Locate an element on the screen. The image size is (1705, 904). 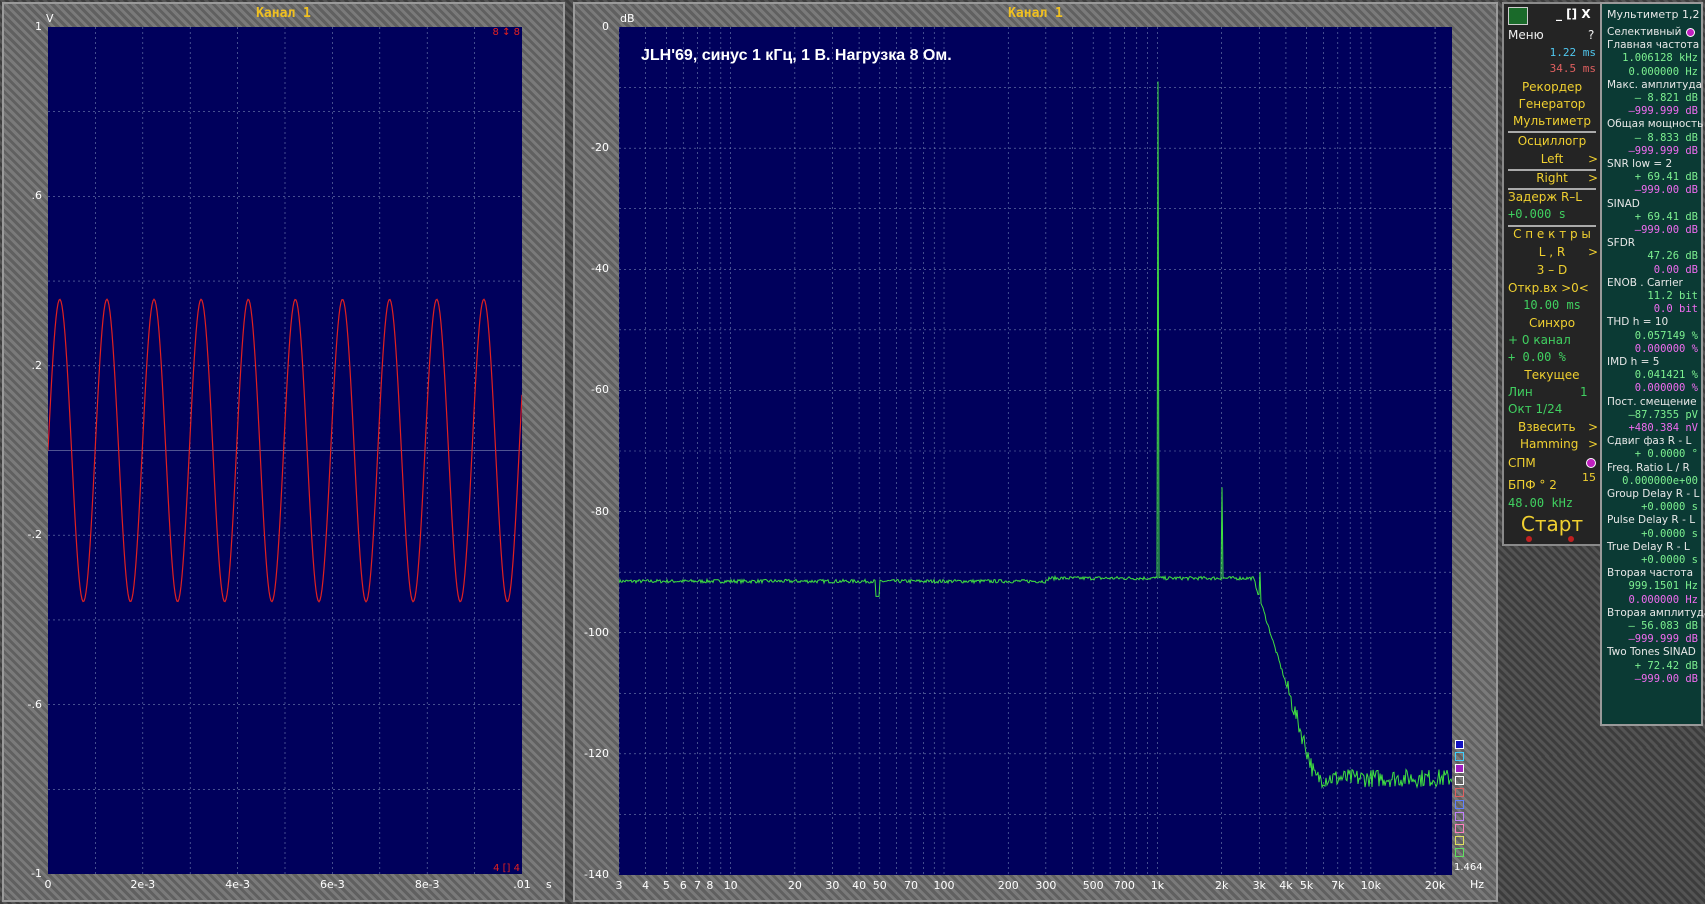
osc-x-tick: .01 is located at coordinates (522, 884).